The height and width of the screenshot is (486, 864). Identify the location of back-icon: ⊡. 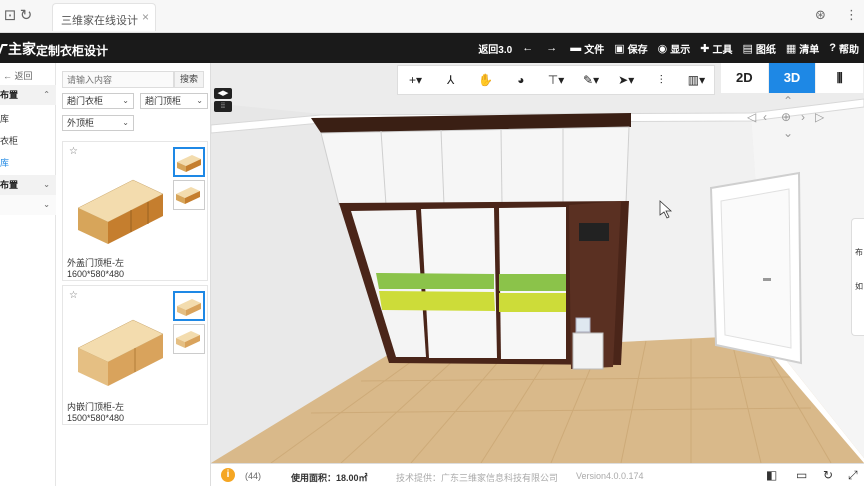
(10, 16).